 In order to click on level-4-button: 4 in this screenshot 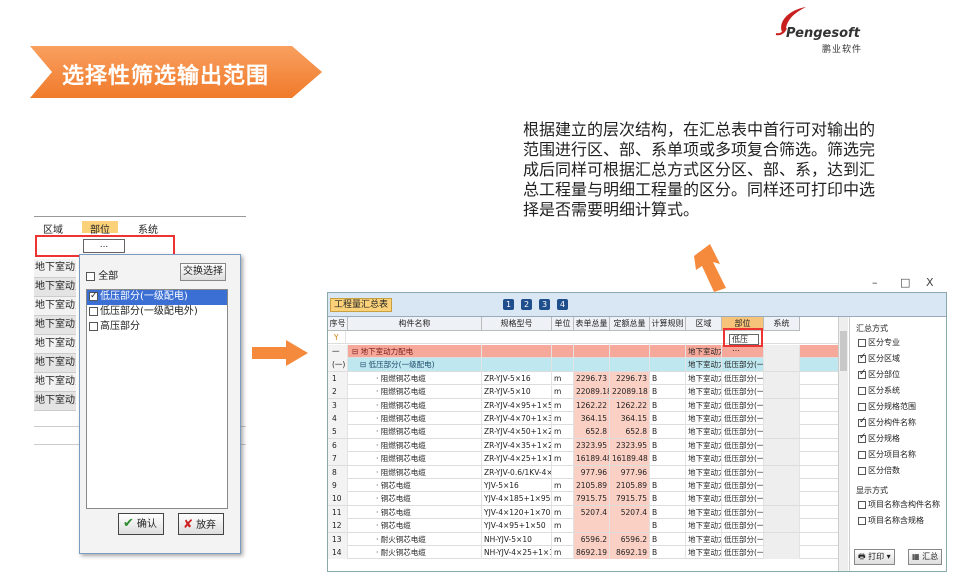, I will do `click(562, 304)`.